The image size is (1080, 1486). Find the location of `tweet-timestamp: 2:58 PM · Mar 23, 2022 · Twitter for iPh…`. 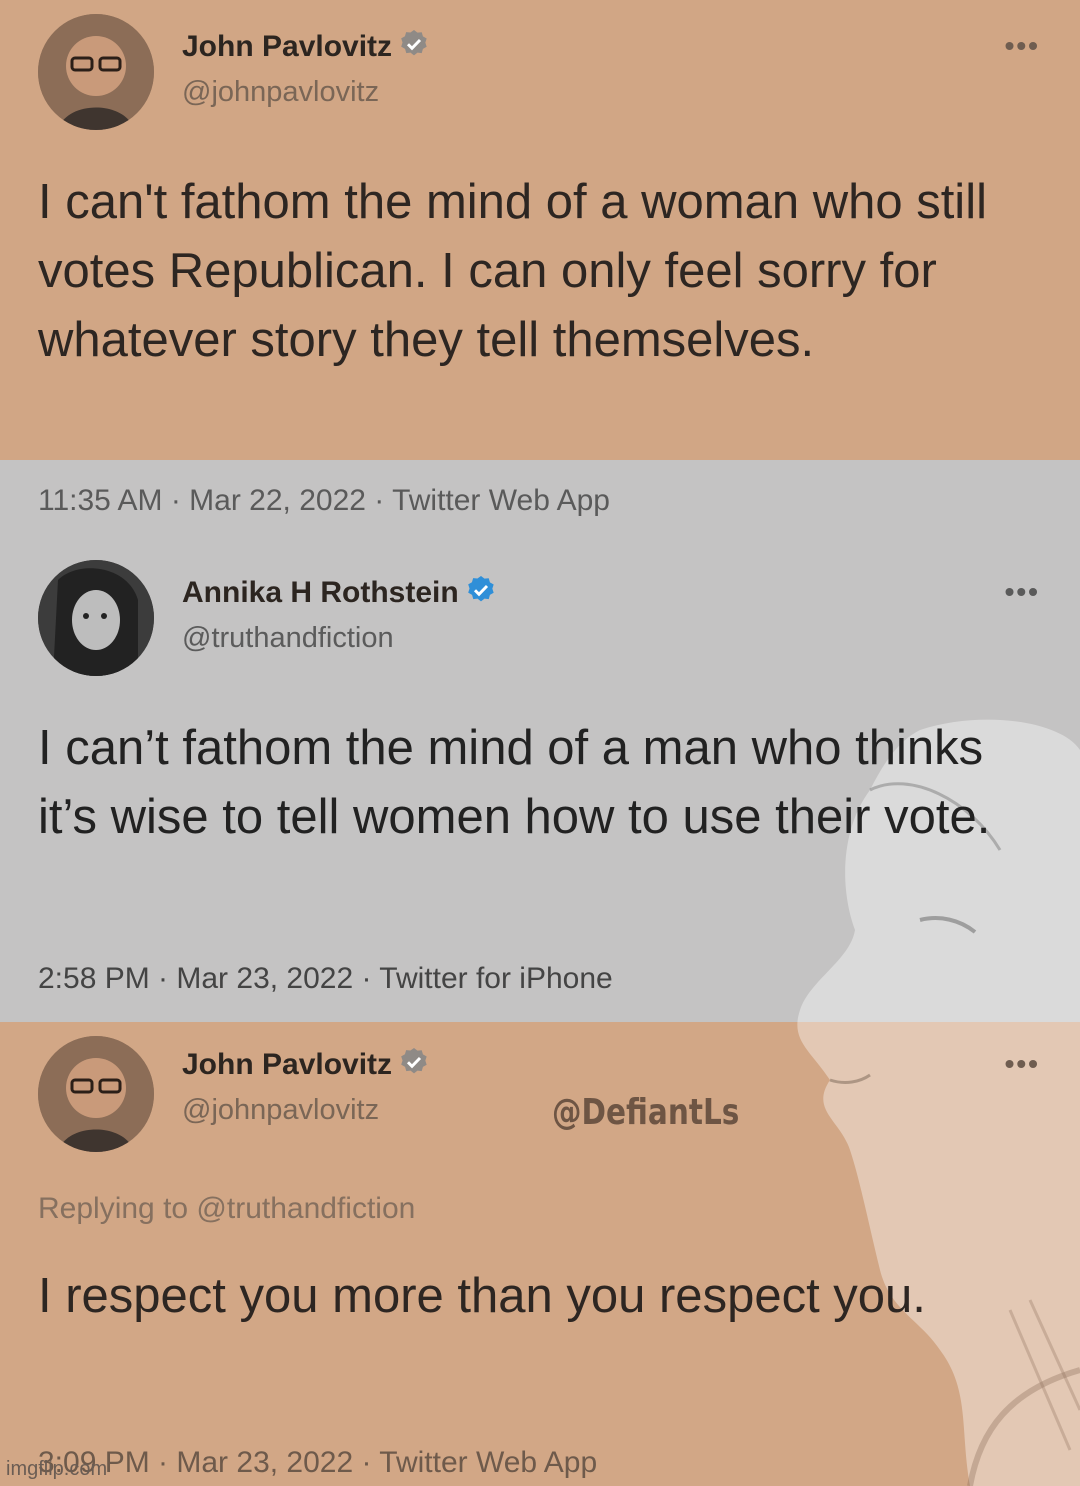

tweet-timestamp: 2:58 PM · Mar 23, 2022 · Twitter for iPh… is located at coordinates (325, 979).